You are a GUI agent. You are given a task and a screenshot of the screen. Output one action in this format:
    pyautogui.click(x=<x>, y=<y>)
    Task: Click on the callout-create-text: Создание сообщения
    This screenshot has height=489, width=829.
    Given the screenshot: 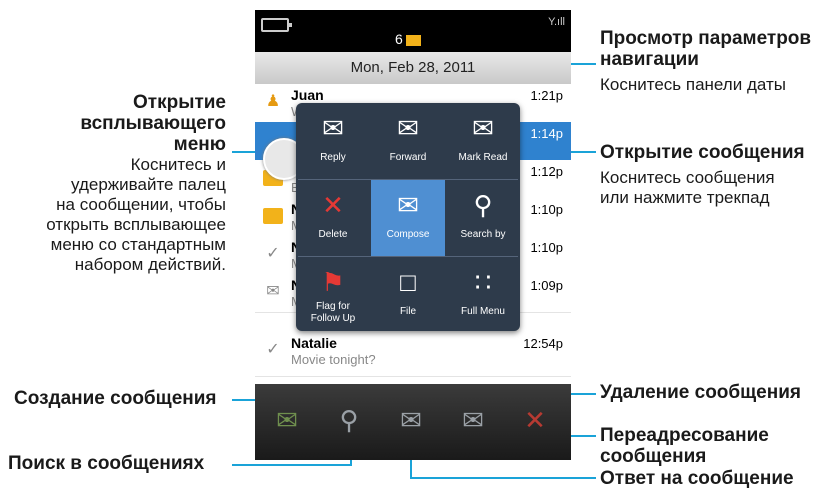 What is the action you would take?
    pyautogui.click(x=115, y=398)
    